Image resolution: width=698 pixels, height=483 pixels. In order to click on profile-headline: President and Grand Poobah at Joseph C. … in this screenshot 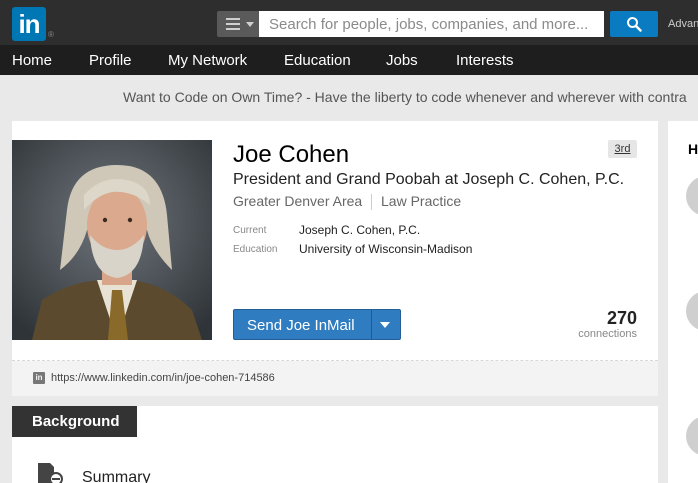, I will do `click(429, 179)`.